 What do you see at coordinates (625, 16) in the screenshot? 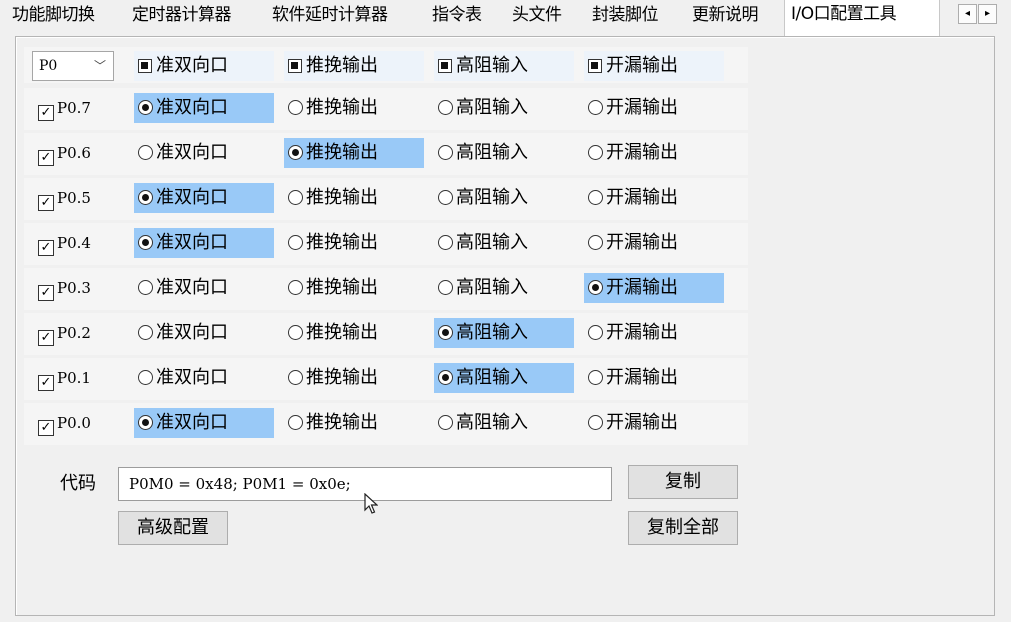
I see `tab-package-pins: 封装脚位` at bounding box center [625, 16].